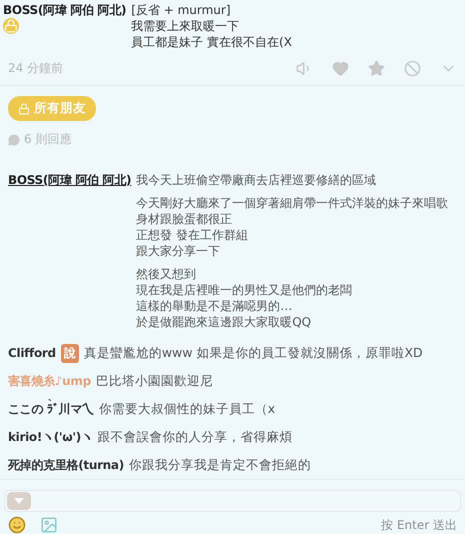 This screenshot has height=534, width=465. Describe the element at coordinates (253, 353) in the screenshot. I see `comment-text: 真是蠻尷尬的www 如果是你的員工發就沒關係，原罪啦XD` at that location.